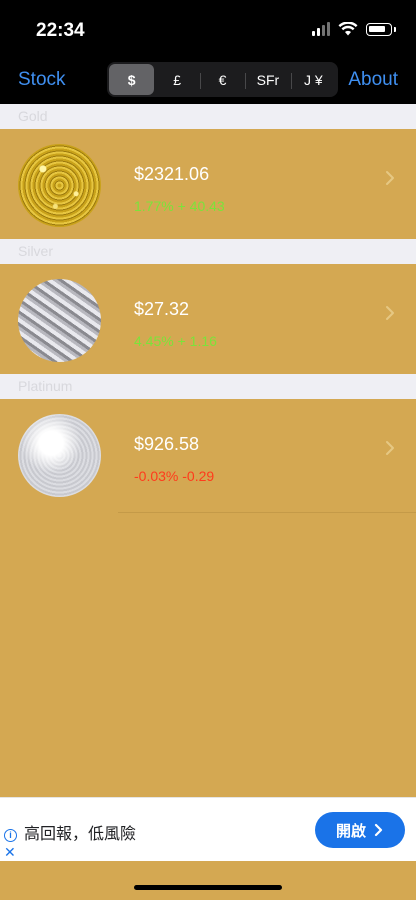 The image size is (416, 900). What do you see at coordinates (174, 476) in the screenshot?
I see `price-change: -0.03% -0.29` at bounding box center [174, 476].